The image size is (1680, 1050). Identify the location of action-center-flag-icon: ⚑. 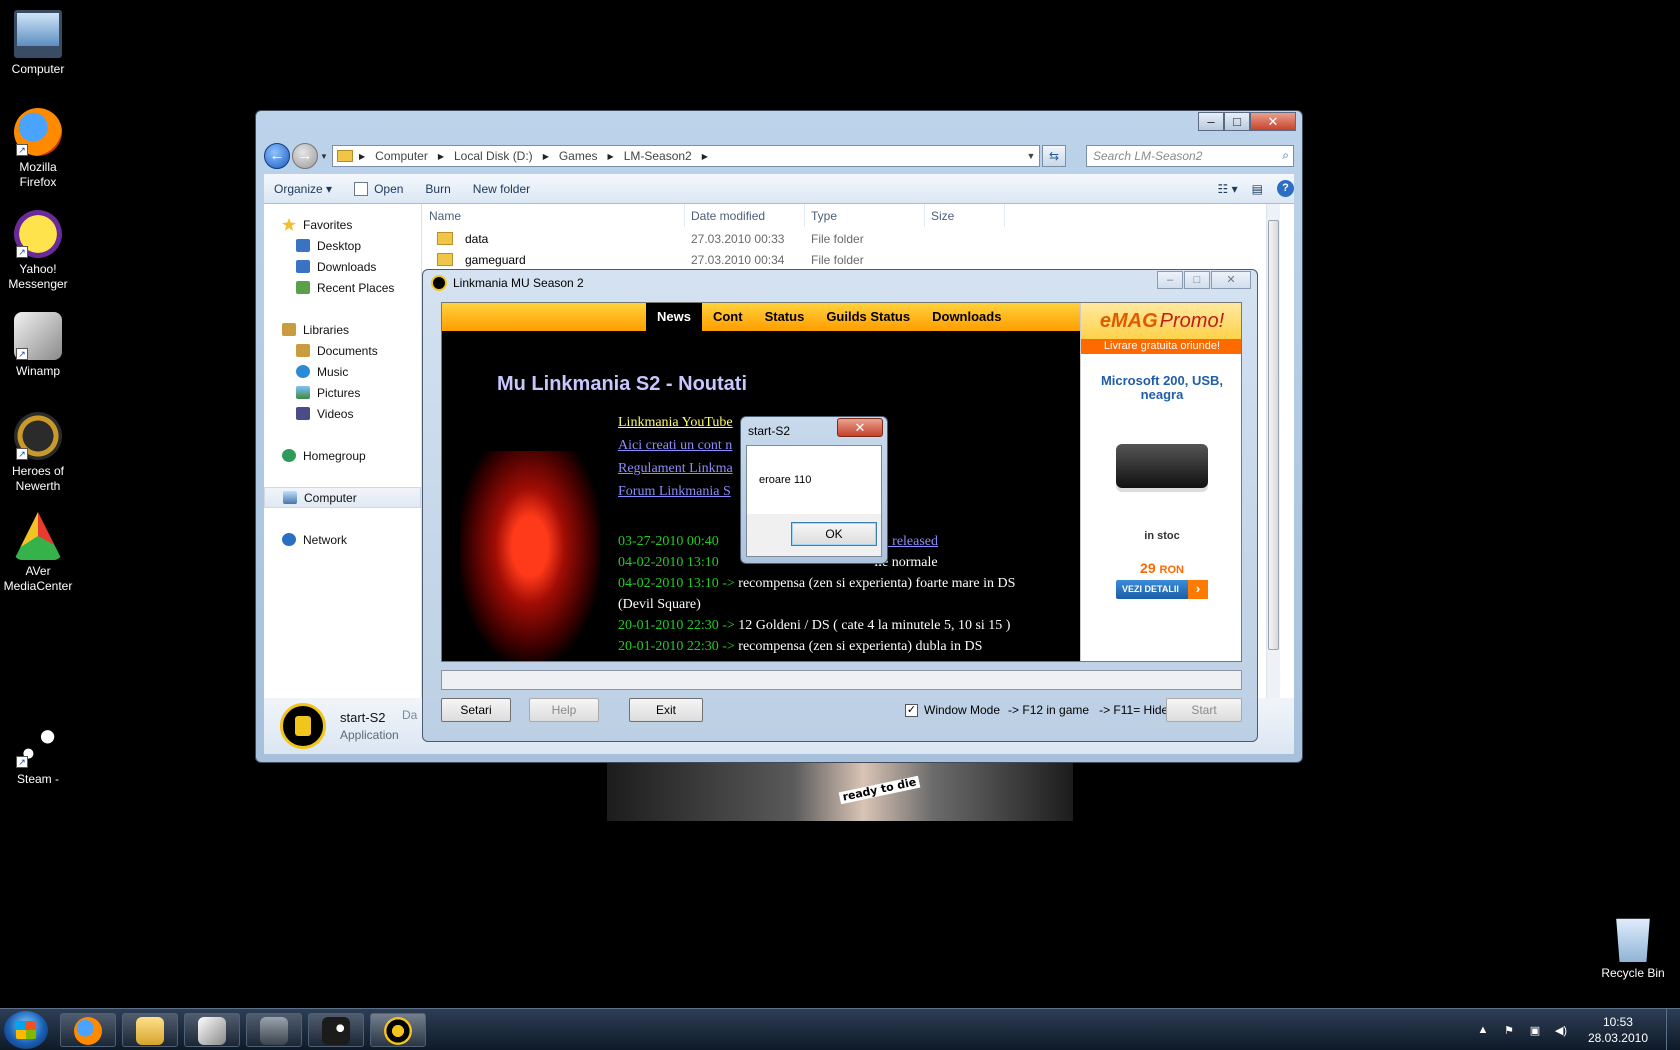
(1509, 1030).